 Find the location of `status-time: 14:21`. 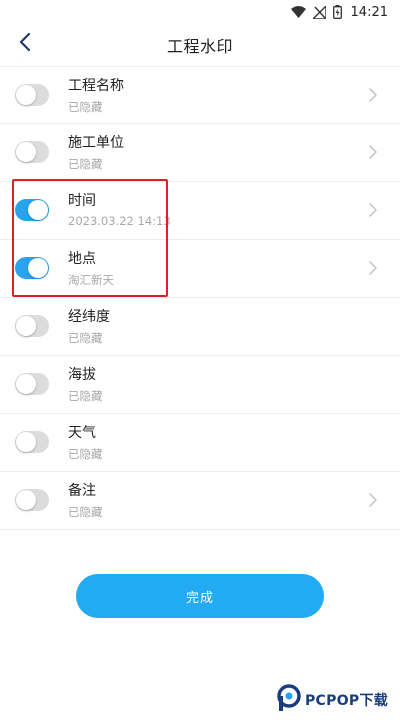

status-time: 14:21 is located at coordinates (369, 12).